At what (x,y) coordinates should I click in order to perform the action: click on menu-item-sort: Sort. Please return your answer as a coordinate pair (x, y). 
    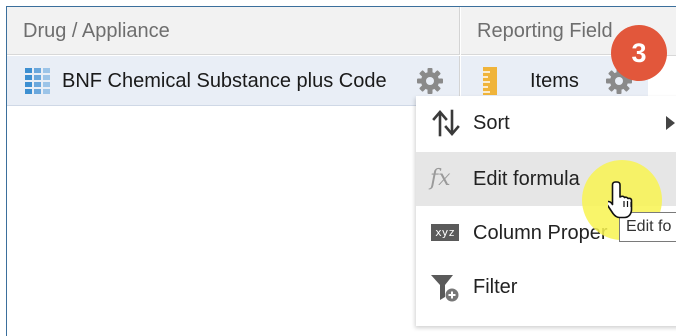
    Looking at the image, I should click on (546, 123).